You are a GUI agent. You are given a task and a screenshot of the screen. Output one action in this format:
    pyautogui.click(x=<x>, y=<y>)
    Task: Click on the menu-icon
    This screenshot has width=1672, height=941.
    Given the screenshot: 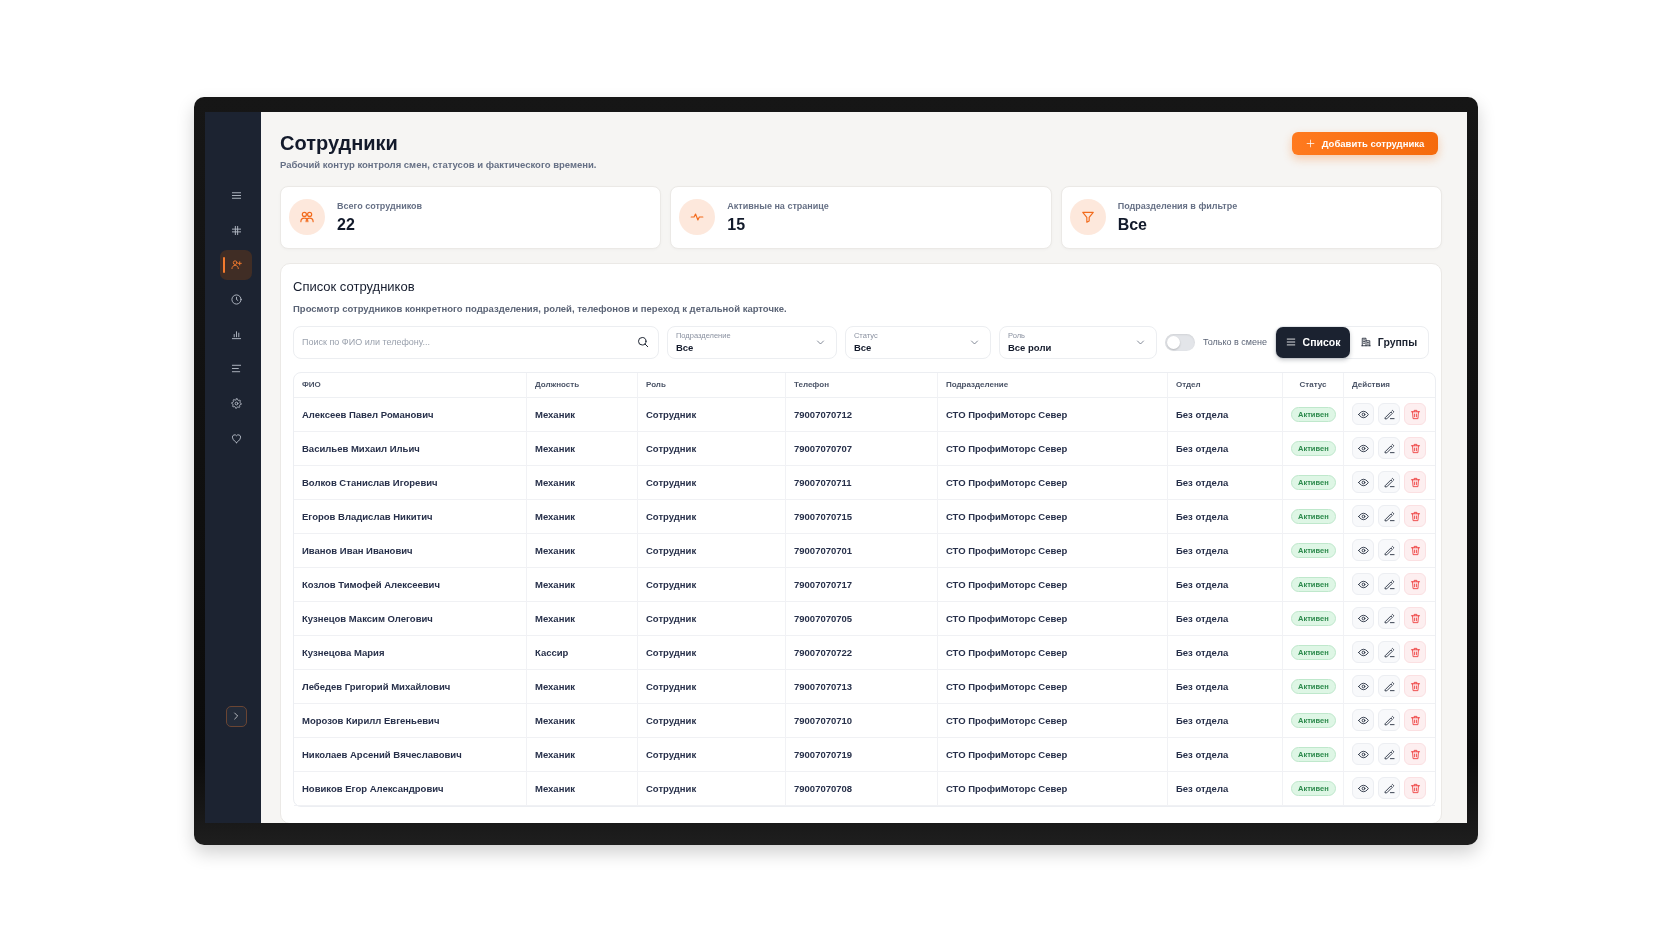 What is the action you would take?
    pyautogui.click(x=236, y=195)
    